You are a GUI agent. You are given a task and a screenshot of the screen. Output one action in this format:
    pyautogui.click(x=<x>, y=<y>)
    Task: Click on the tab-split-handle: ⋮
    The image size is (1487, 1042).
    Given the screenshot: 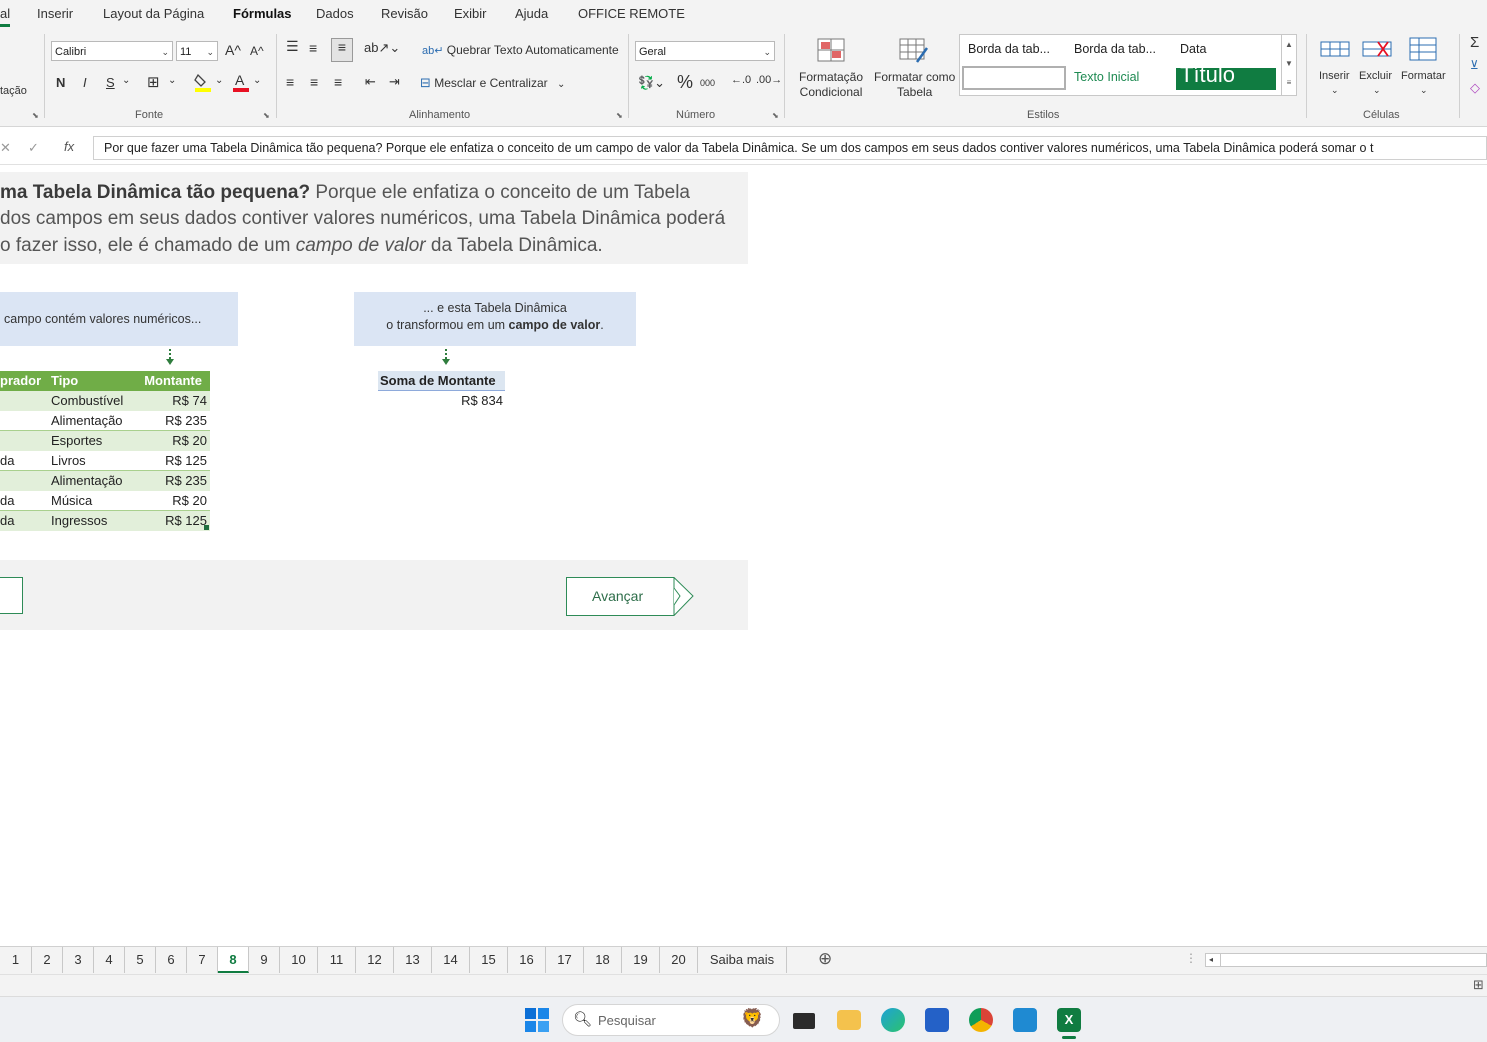 What is the action you would take?
    pyautogui.click(x=1191, y=958)
    